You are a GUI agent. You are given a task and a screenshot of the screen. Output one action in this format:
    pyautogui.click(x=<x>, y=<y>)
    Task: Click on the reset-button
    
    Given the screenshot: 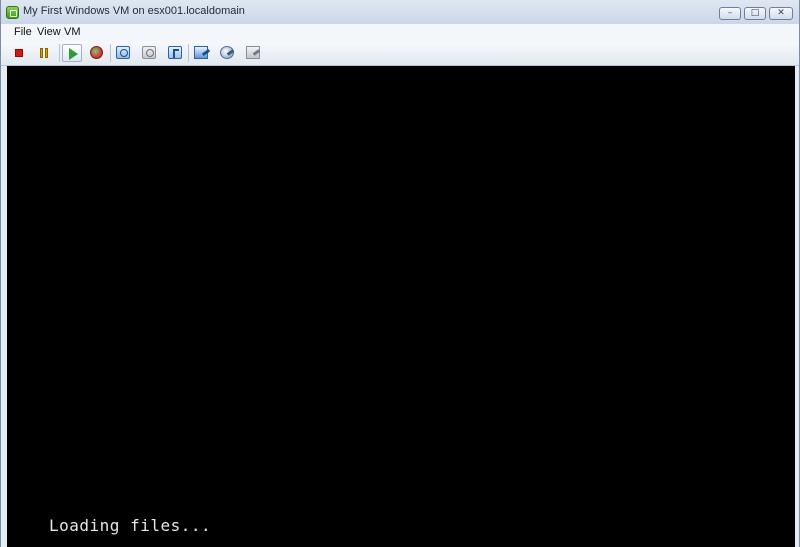 What is the action you would take?
    pyautogui.click(x=97, y=53)
    